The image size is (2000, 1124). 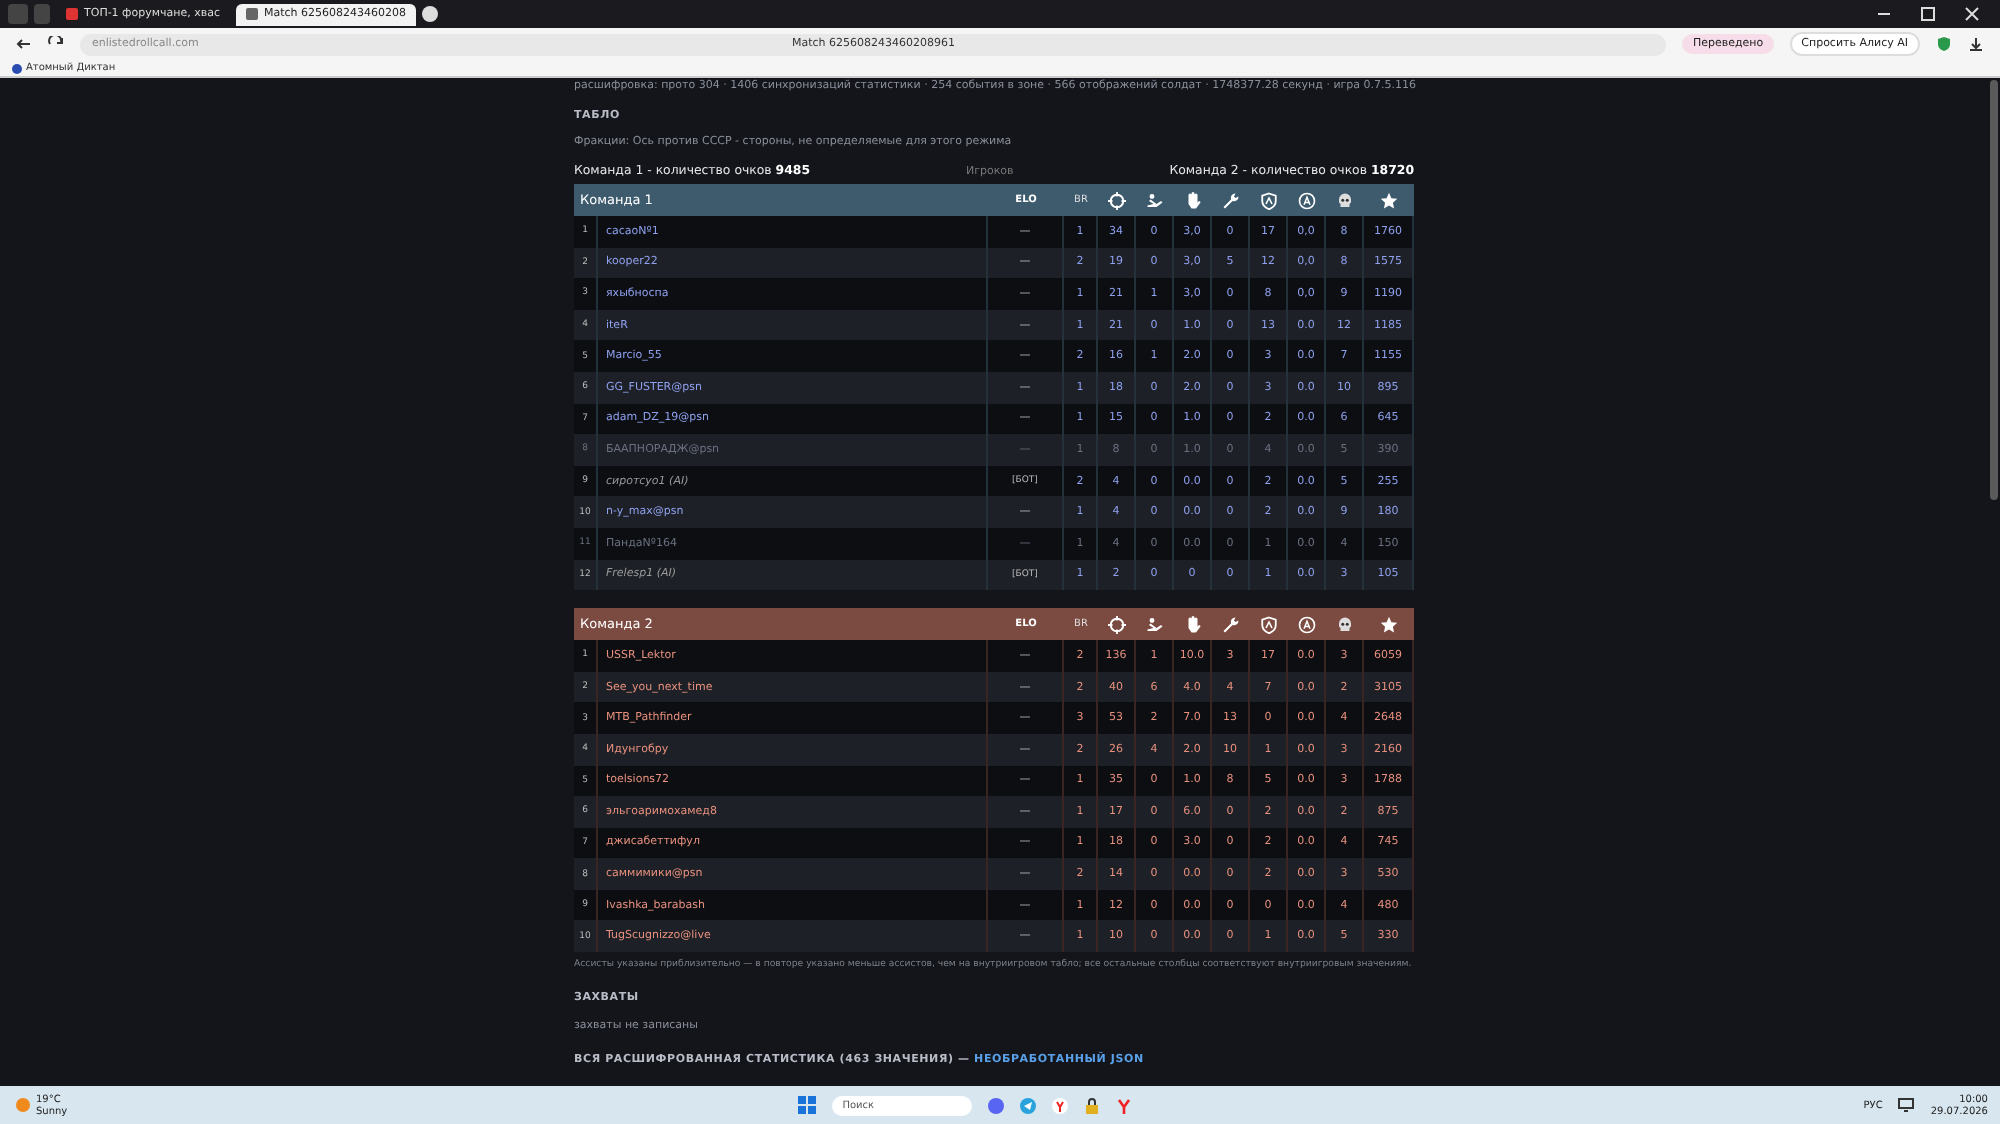 What do you see at coordinates (1972, 14) in the screenshot?
I see `close-icon` at bounding box center [1972, 14].